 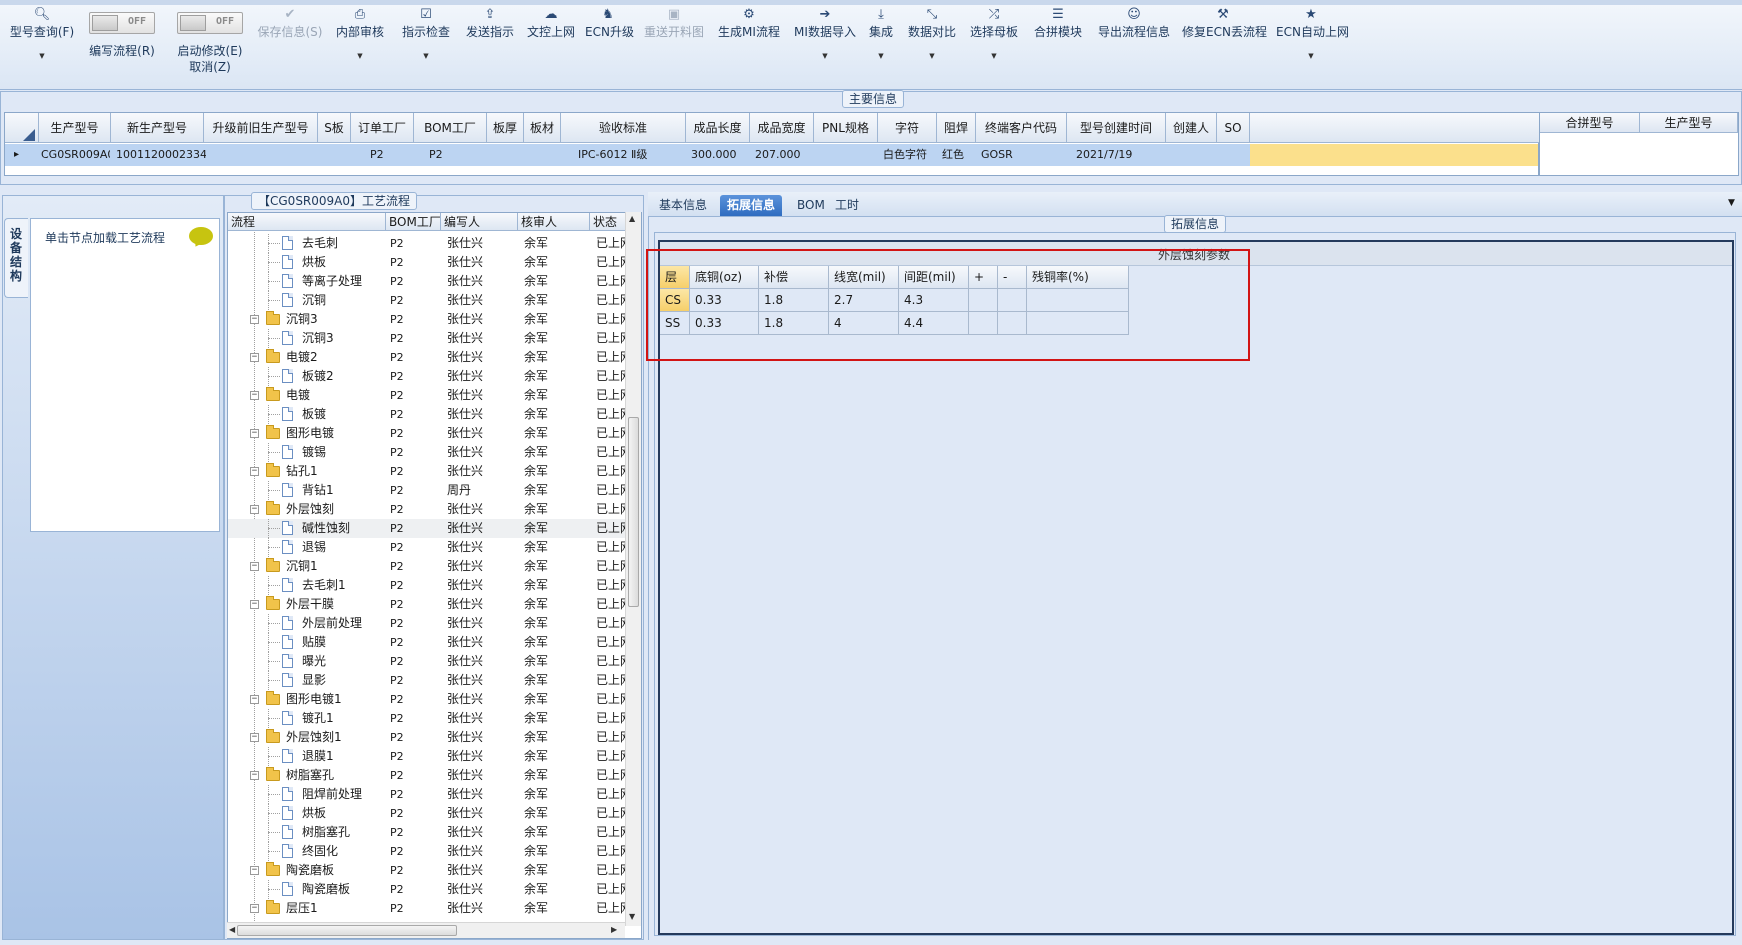 What do you see at coordinates (623, 128) in the screenshot?
I see `column-header: 验收标准` at bounding box center [623, 128].